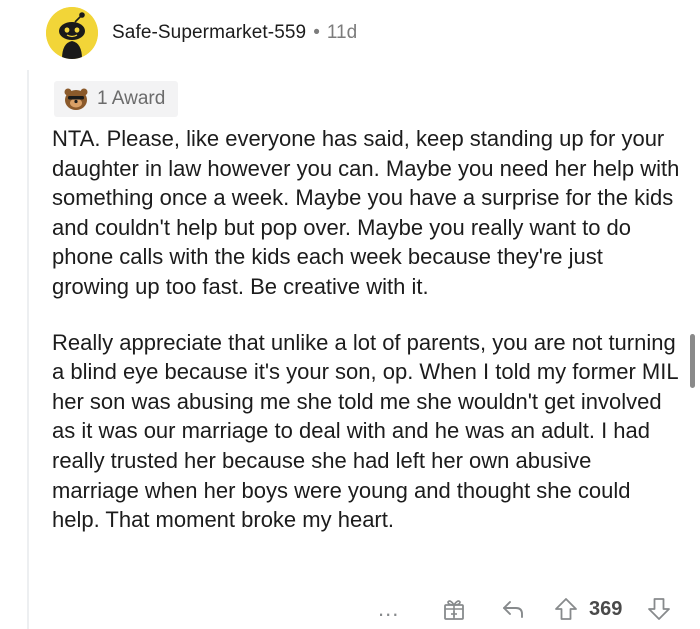 The image size is (700, 629). What do you see at coordinates (342, 33) in the screenshot?
I see `comment-age: 11d` at bounding box center [342, 33].